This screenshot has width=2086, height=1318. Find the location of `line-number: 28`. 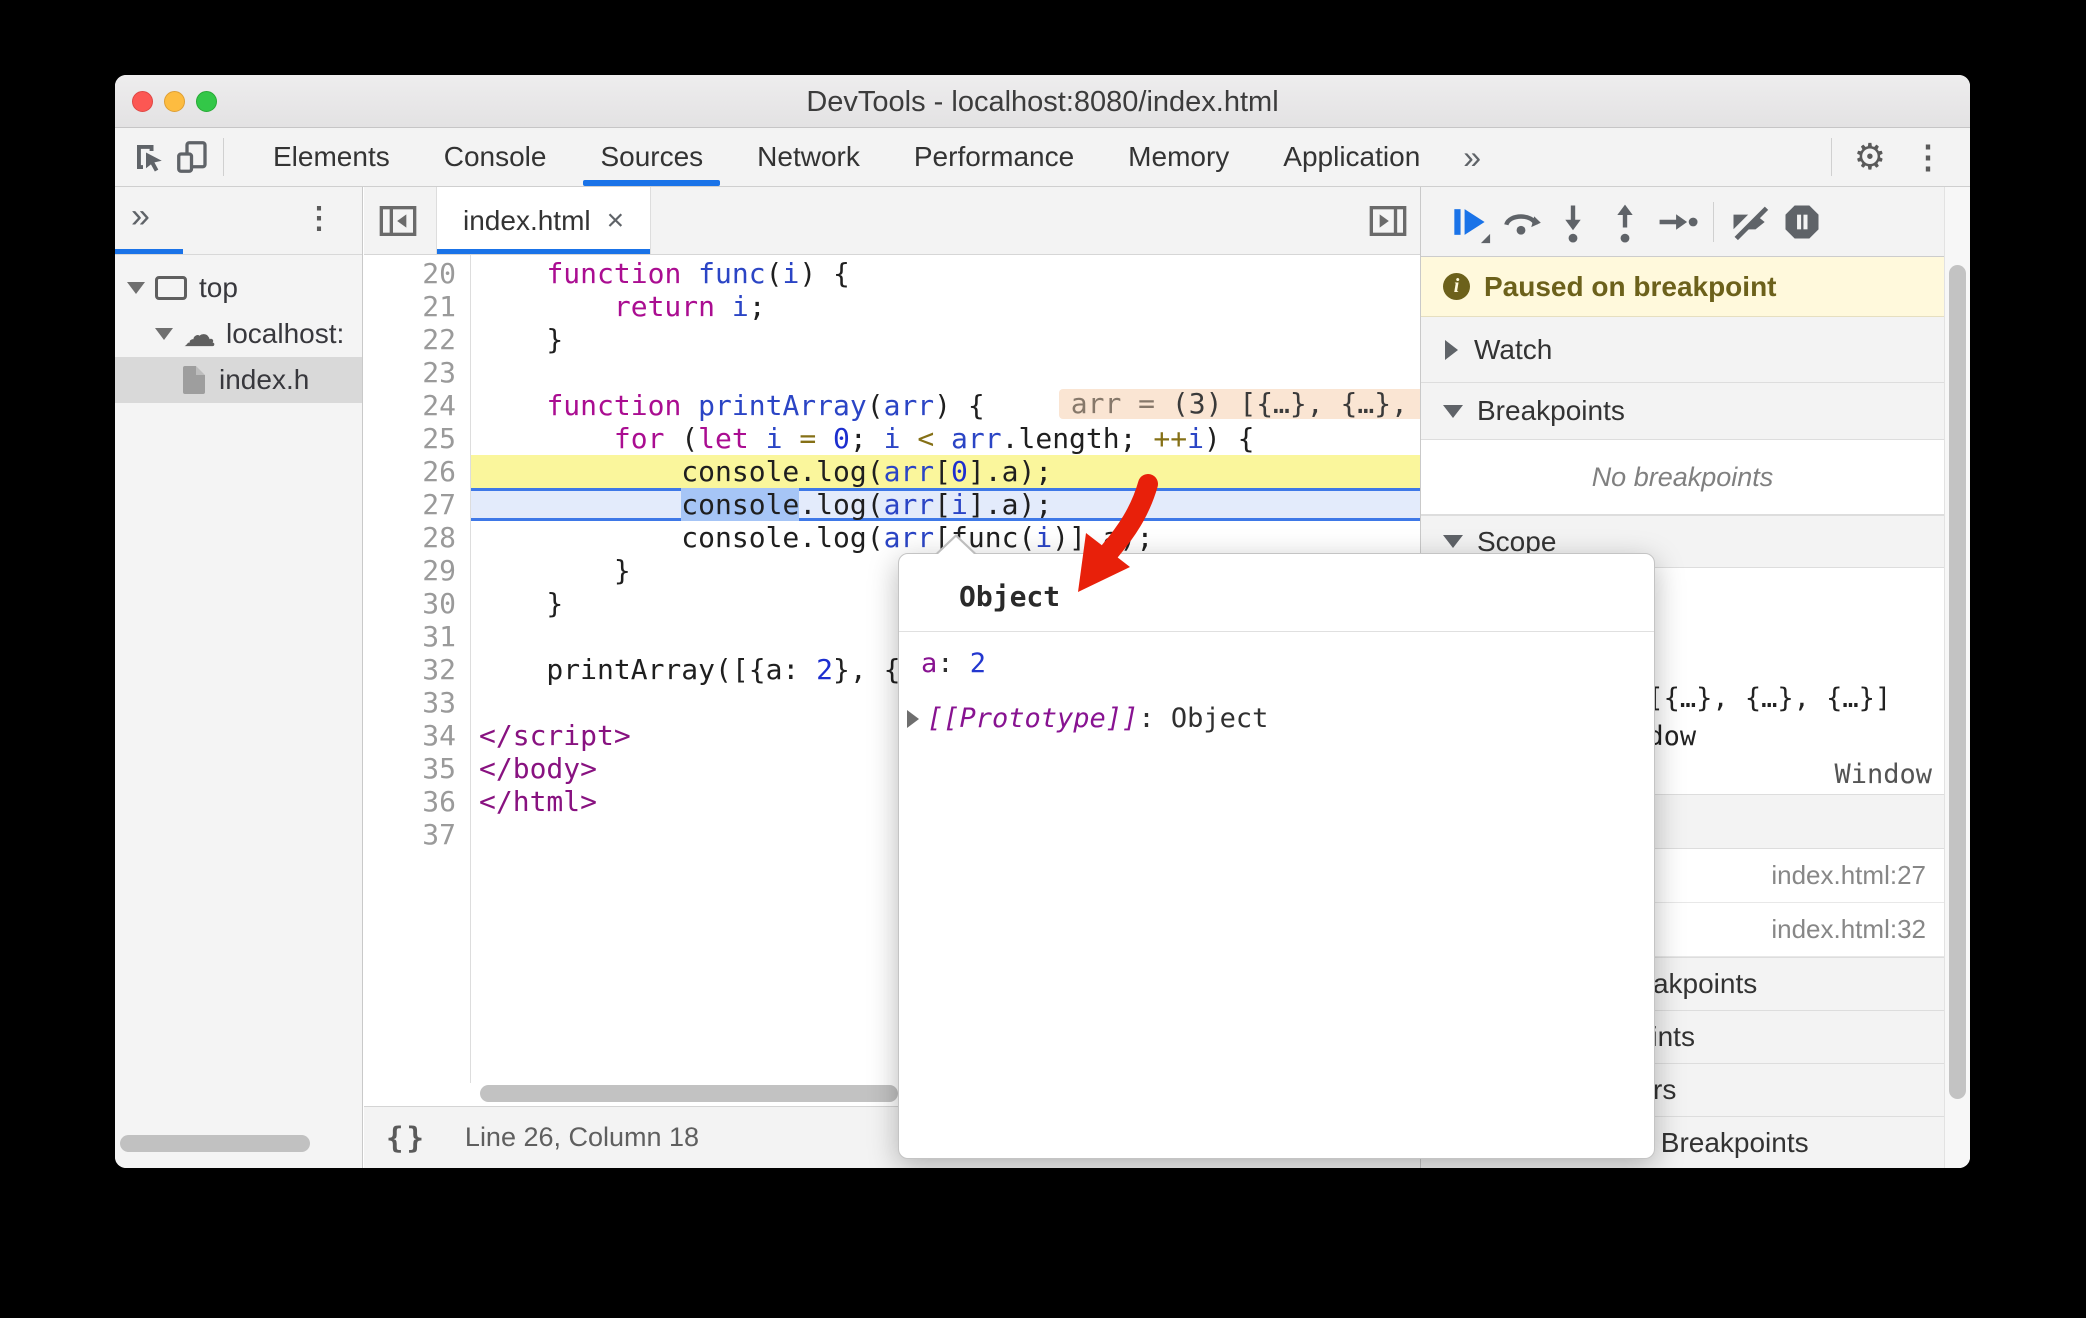

line-number: 28 is located at coordinates (417, 537).